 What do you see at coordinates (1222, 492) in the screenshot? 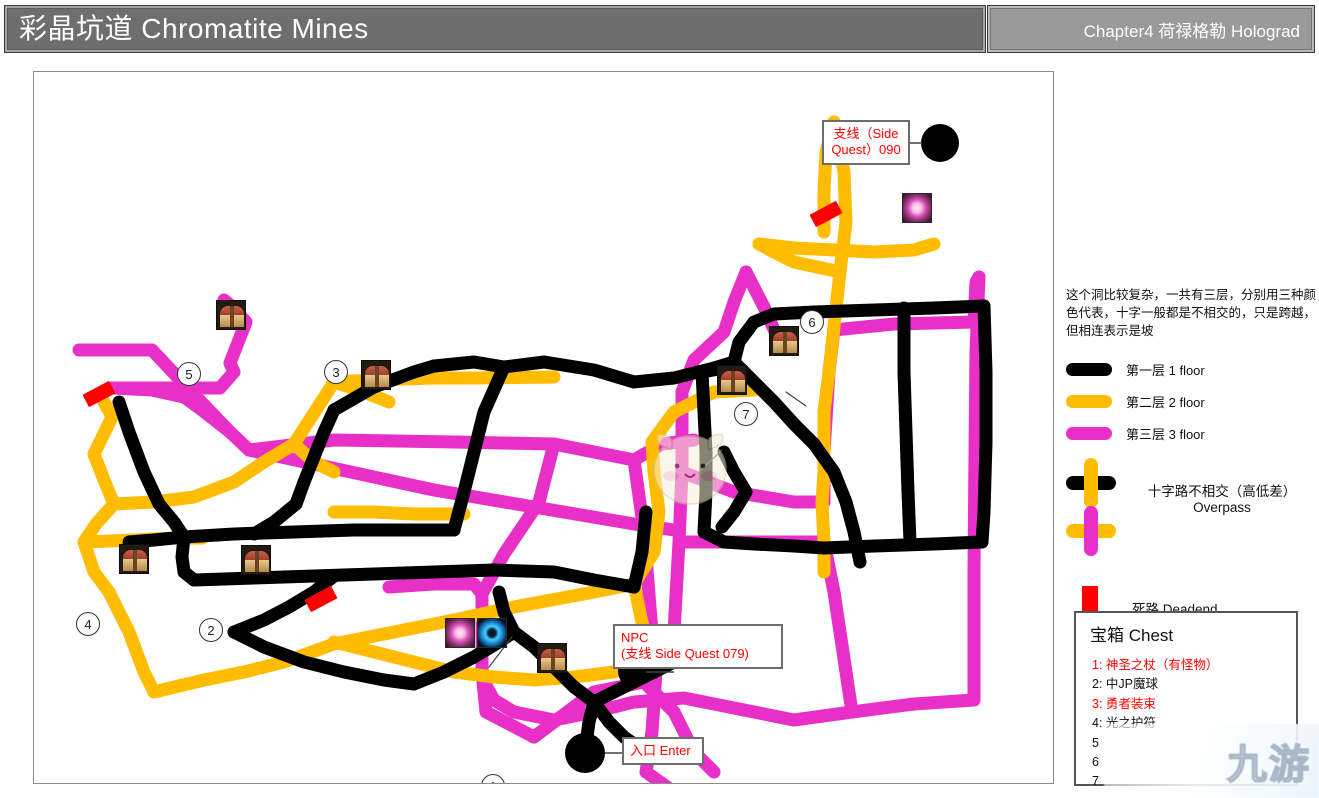
I see `overpass-label-cn: 十字路不相交（高低差）` at bounding box center [1222, 492].